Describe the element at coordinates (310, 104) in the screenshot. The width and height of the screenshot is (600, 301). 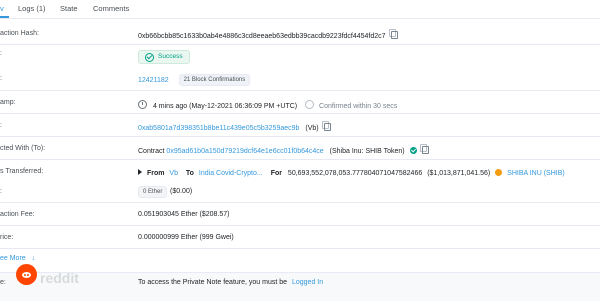
I see `hourglass-icon` at that location.